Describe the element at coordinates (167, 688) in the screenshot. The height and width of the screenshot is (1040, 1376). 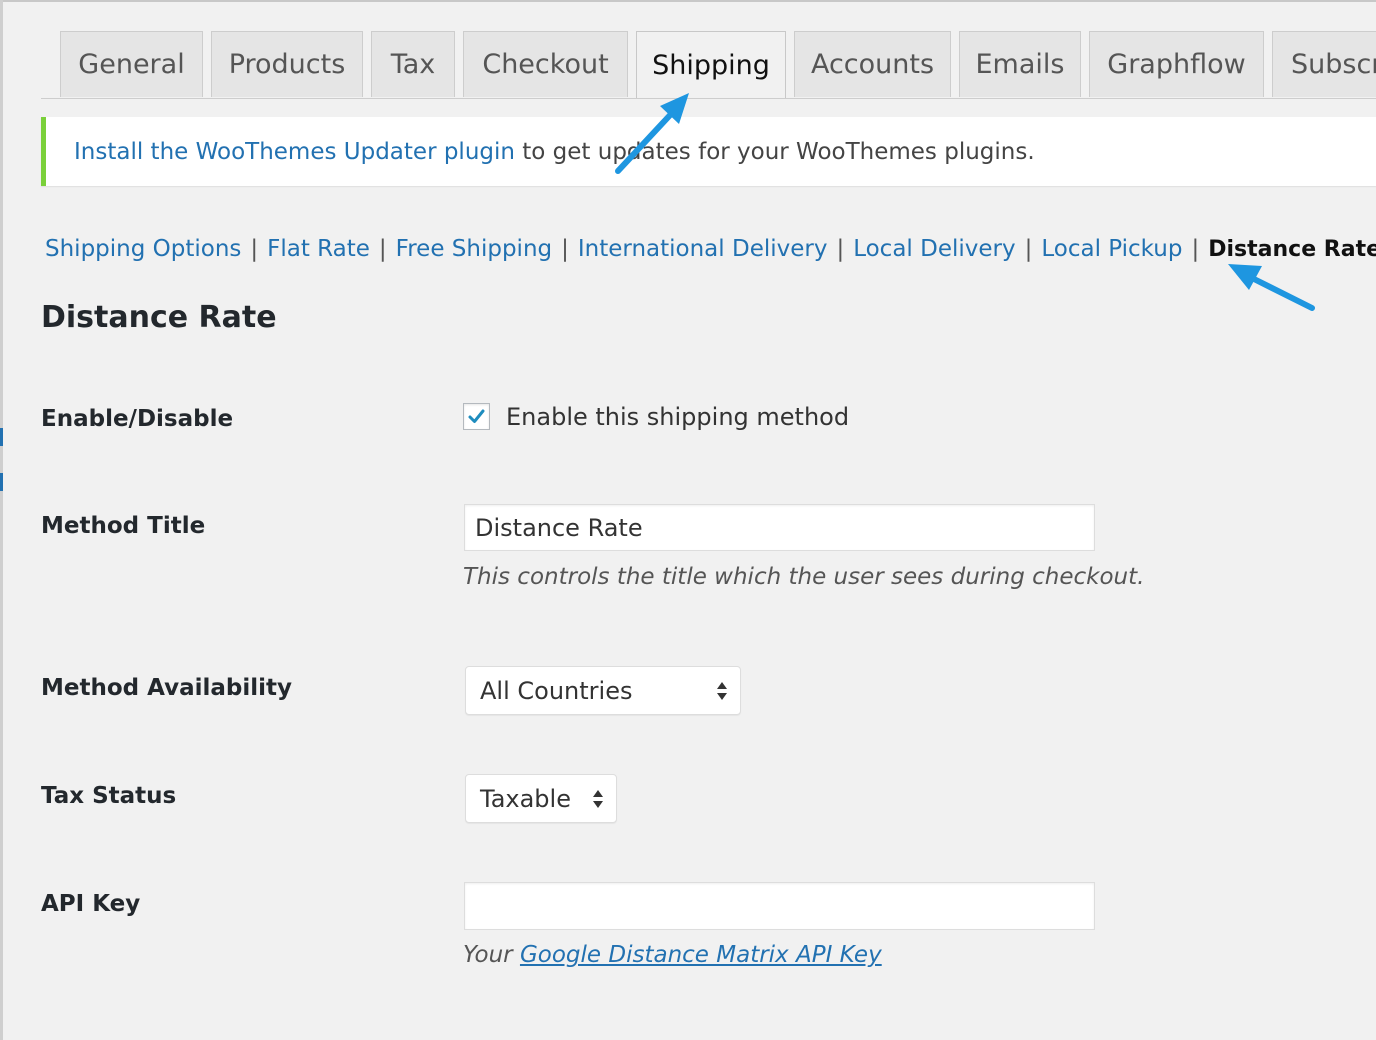
I see `method-availability-label: Method Availability` at that location.